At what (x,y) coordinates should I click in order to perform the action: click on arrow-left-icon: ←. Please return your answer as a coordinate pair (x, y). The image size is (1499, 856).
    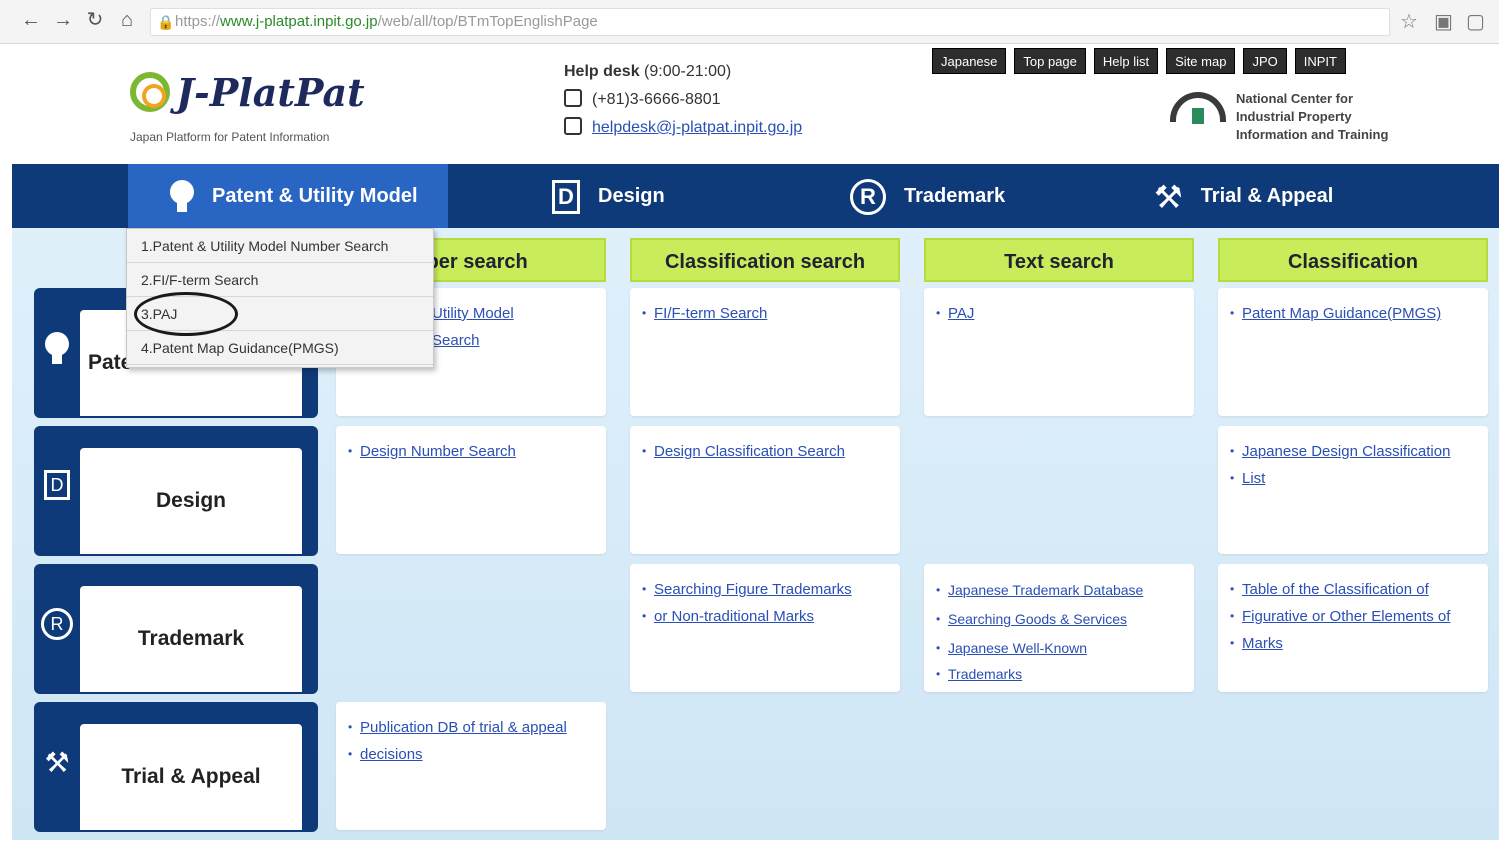
    Looking at the image, I should click on (31, 20).